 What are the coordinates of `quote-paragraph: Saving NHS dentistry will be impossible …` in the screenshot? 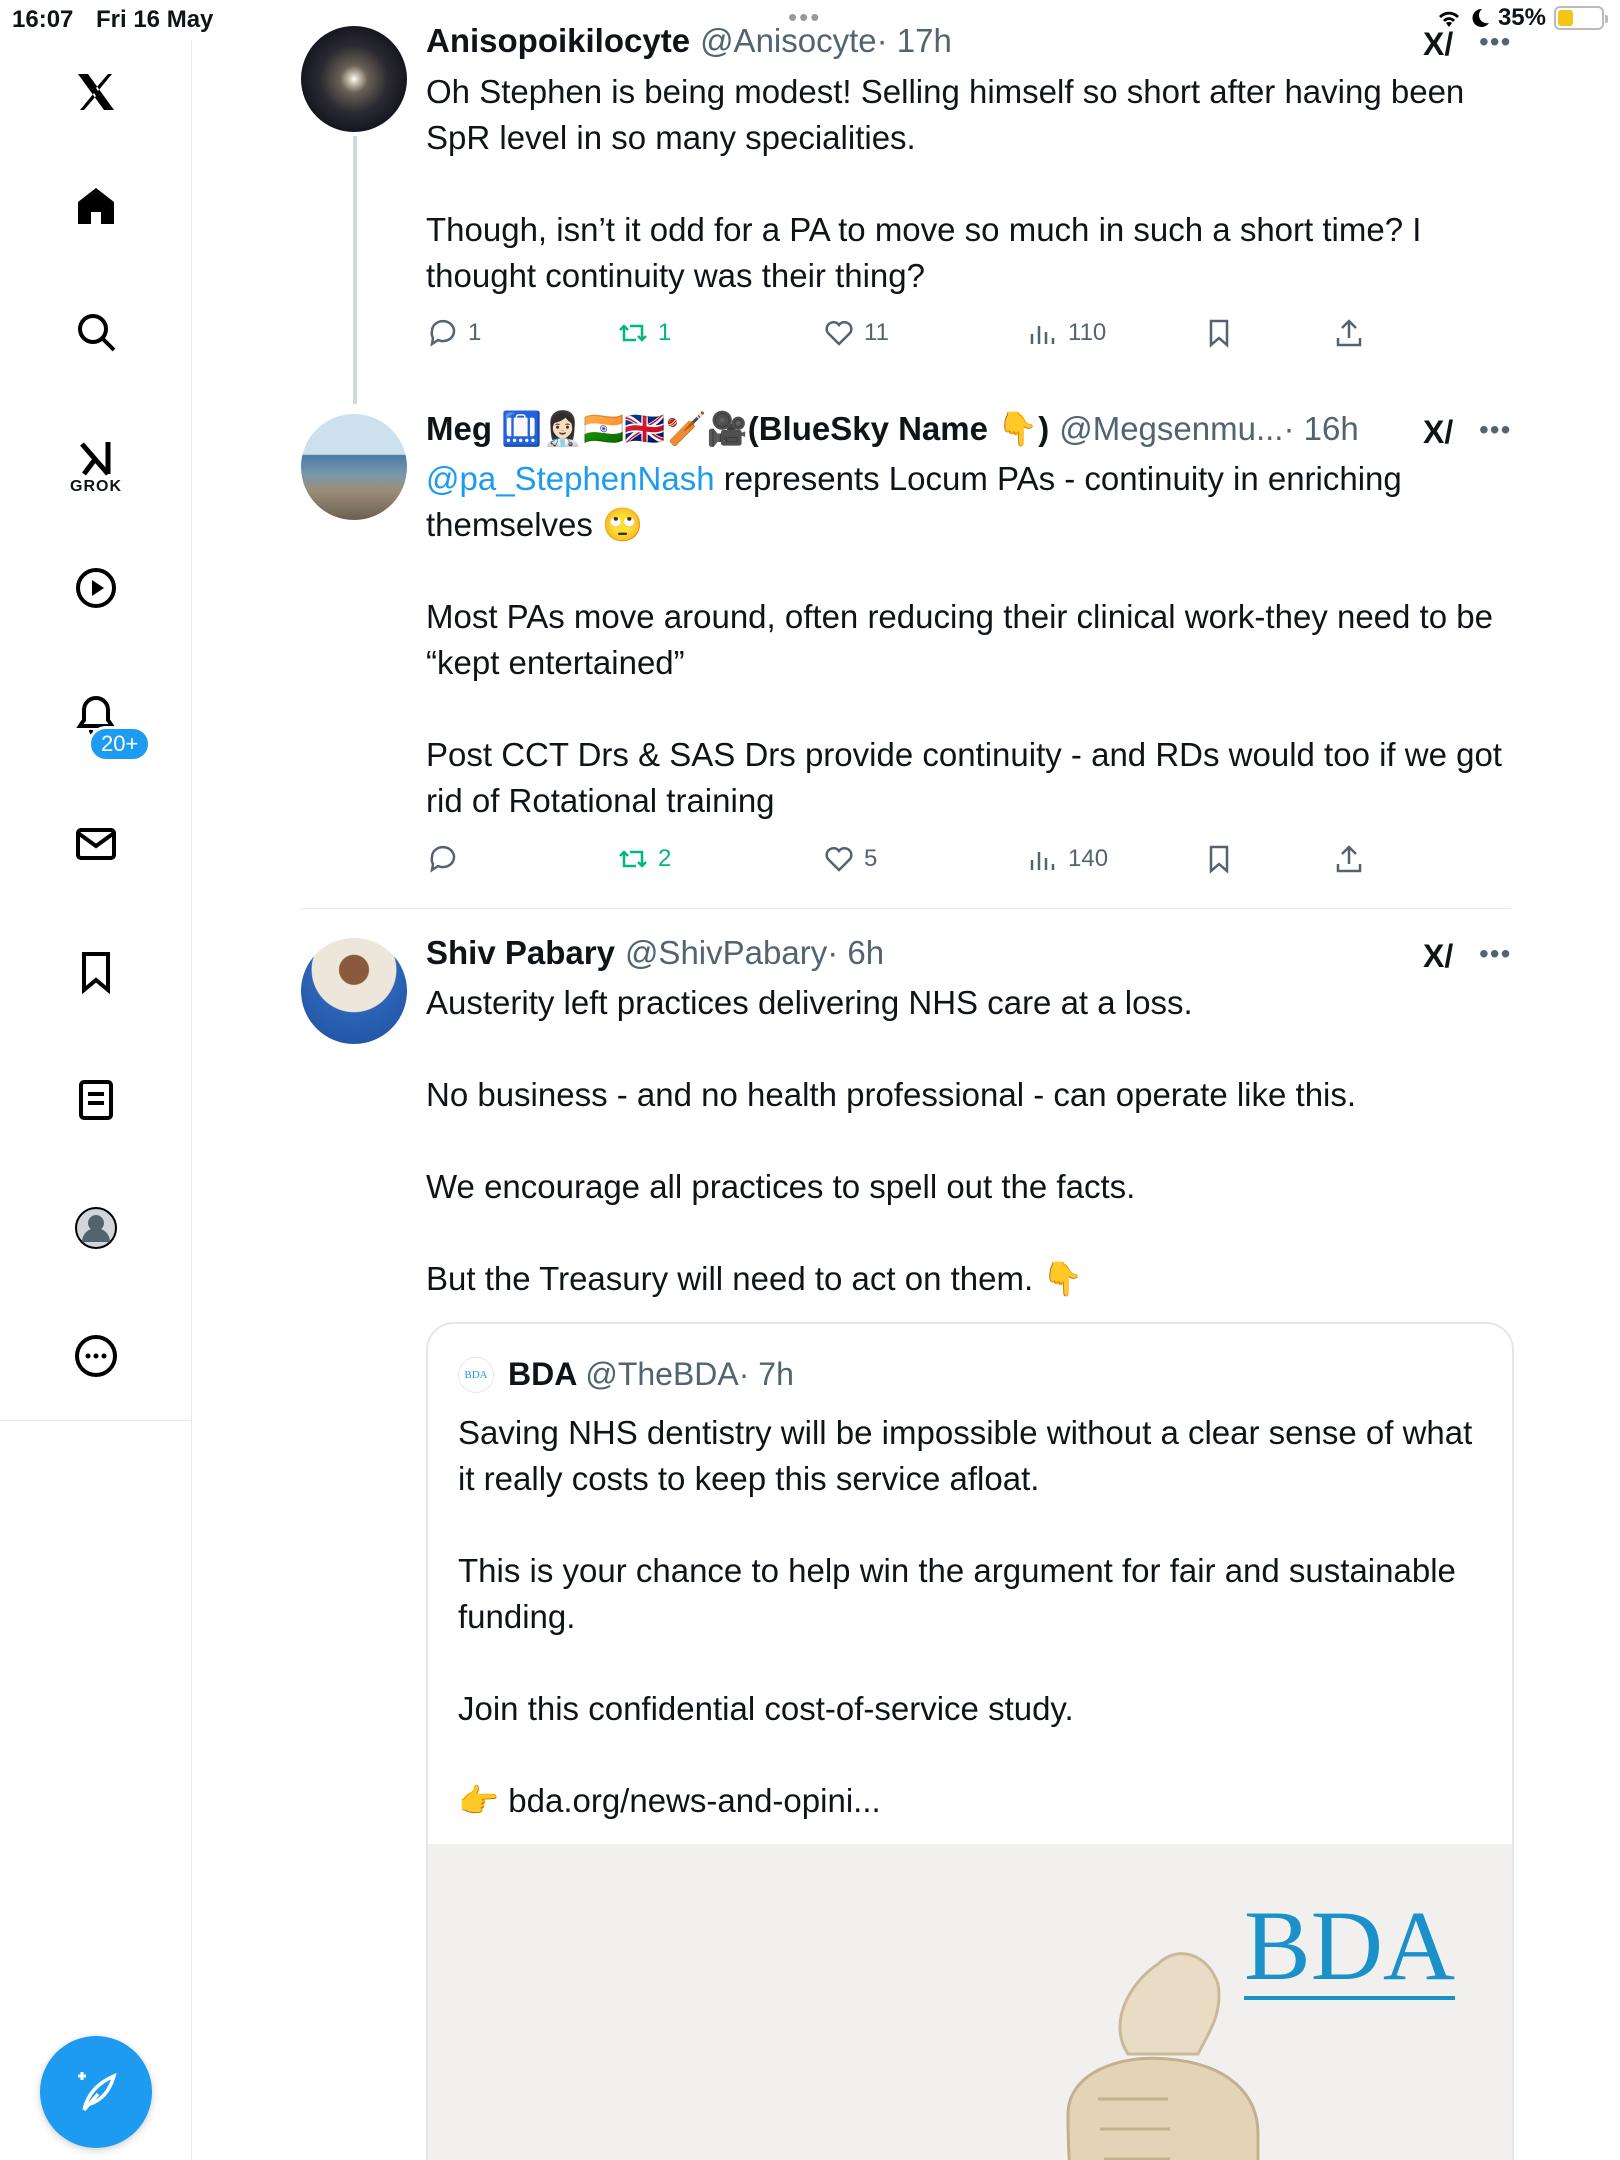 It's located at (965, 1455).